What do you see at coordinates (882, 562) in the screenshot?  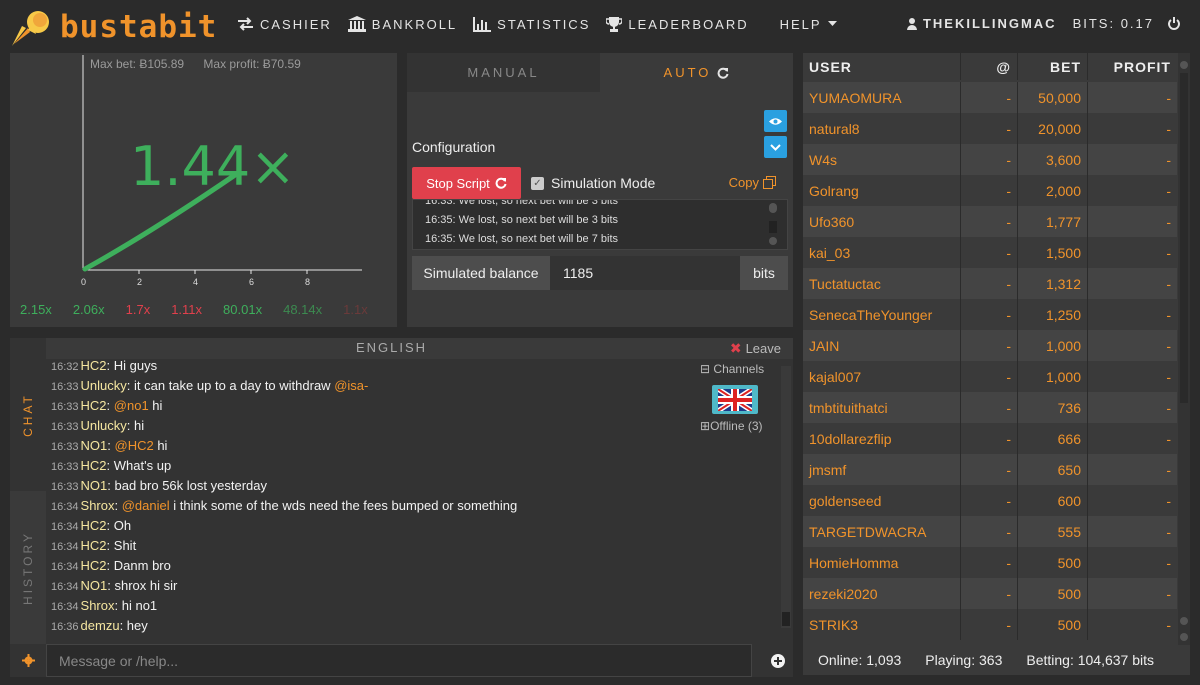 I see `player-username: HomieHomma` at bounding box center [882, 562].